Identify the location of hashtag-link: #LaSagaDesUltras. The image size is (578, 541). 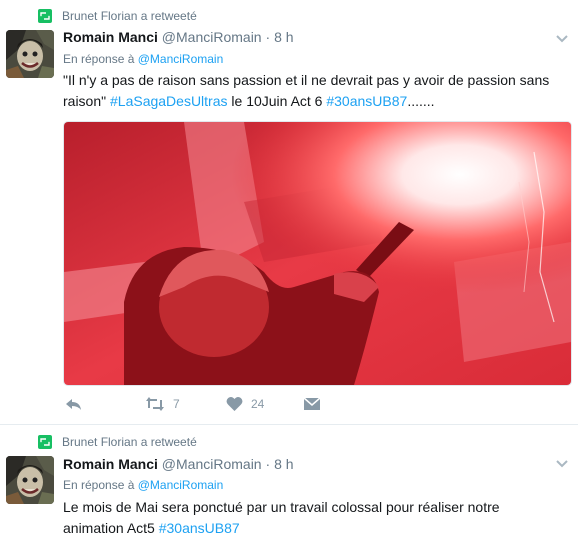
(169, 101).